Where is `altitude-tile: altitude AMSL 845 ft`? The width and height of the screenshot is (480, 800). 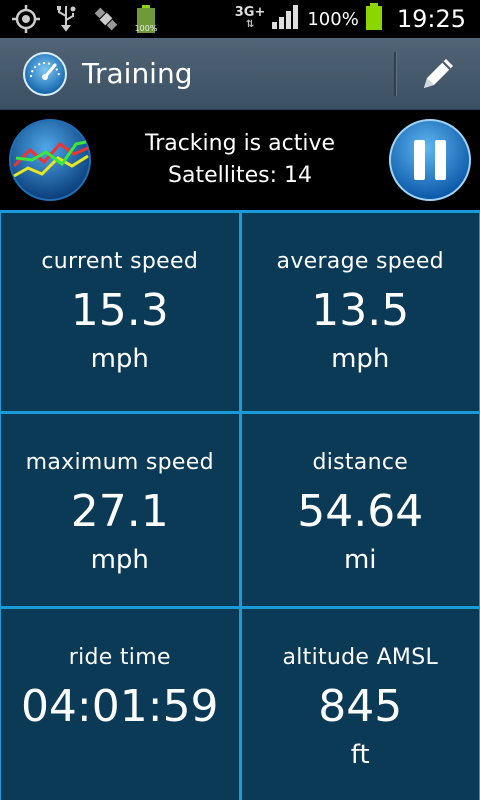
altitude-tile: altitude AMSL 845 ft is located at coordinates (360, 704).